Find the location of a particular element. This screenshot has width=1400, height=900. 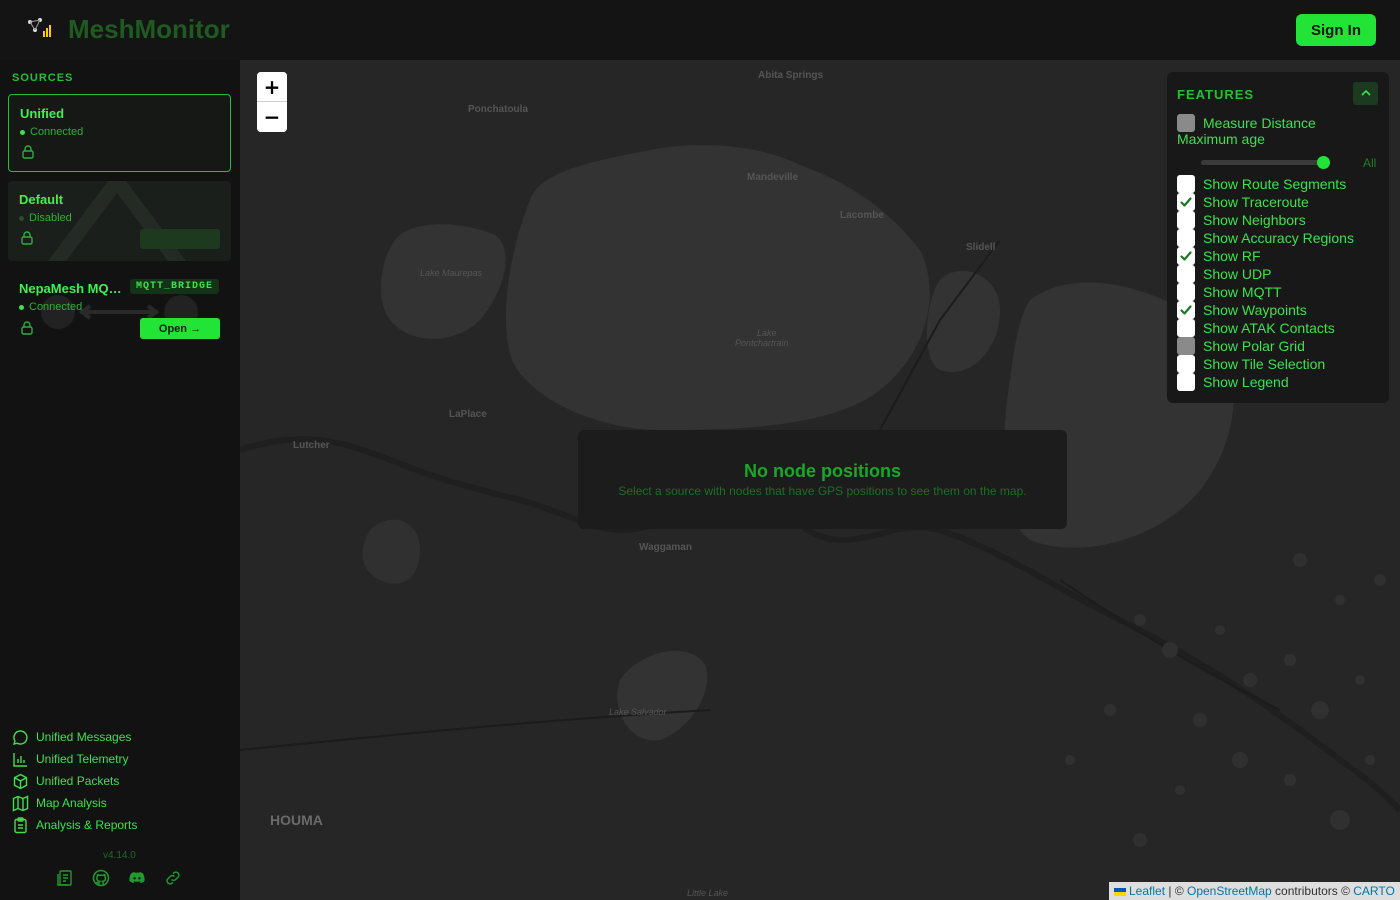

footer-links is located at coordinates (119, 878).